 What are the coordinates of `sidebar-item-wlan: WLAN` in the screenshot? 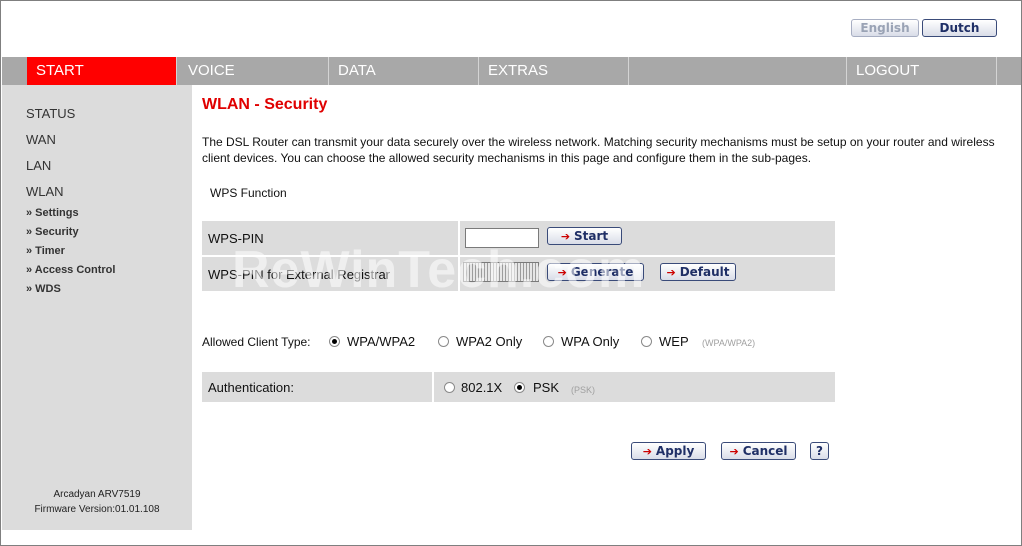 It's located at (45, 191).